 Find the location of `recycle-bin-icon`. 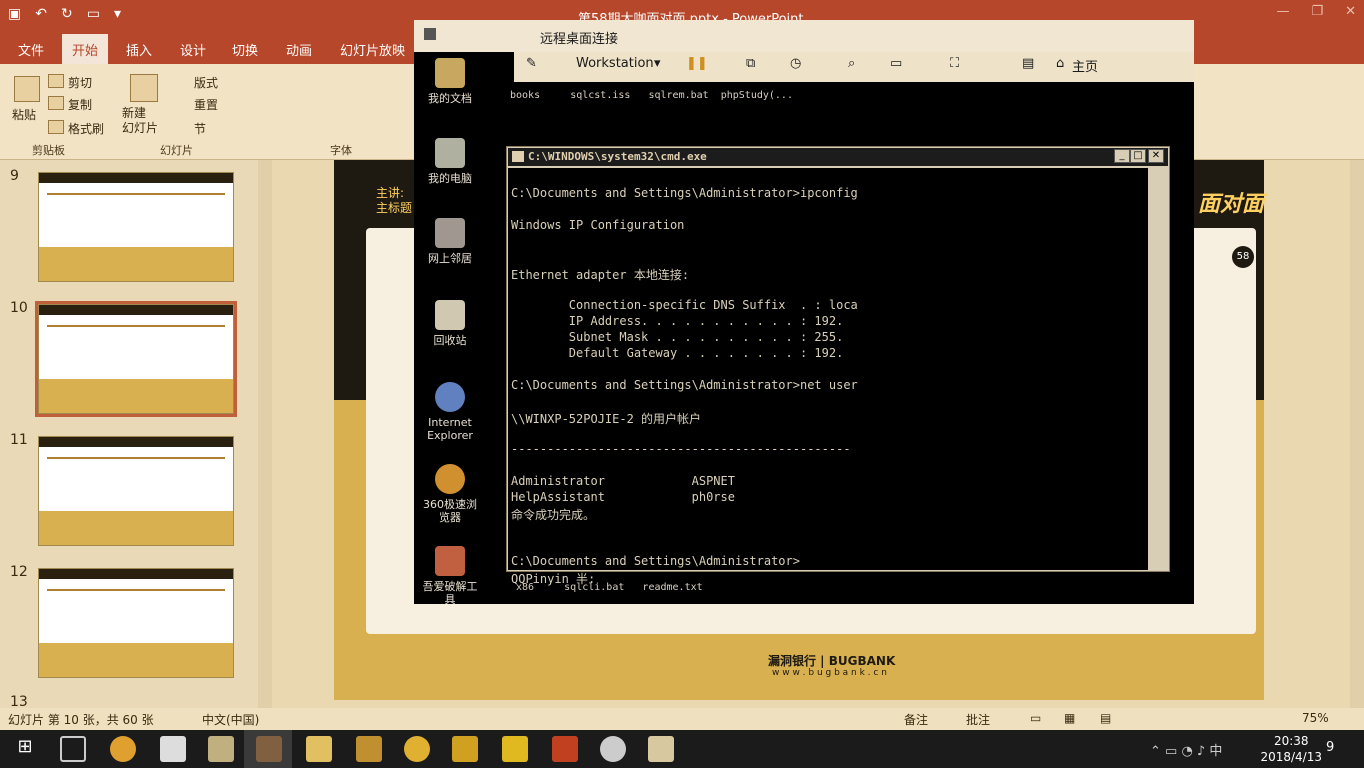

recycle-bin-icon is located at coordinates (450, 315).